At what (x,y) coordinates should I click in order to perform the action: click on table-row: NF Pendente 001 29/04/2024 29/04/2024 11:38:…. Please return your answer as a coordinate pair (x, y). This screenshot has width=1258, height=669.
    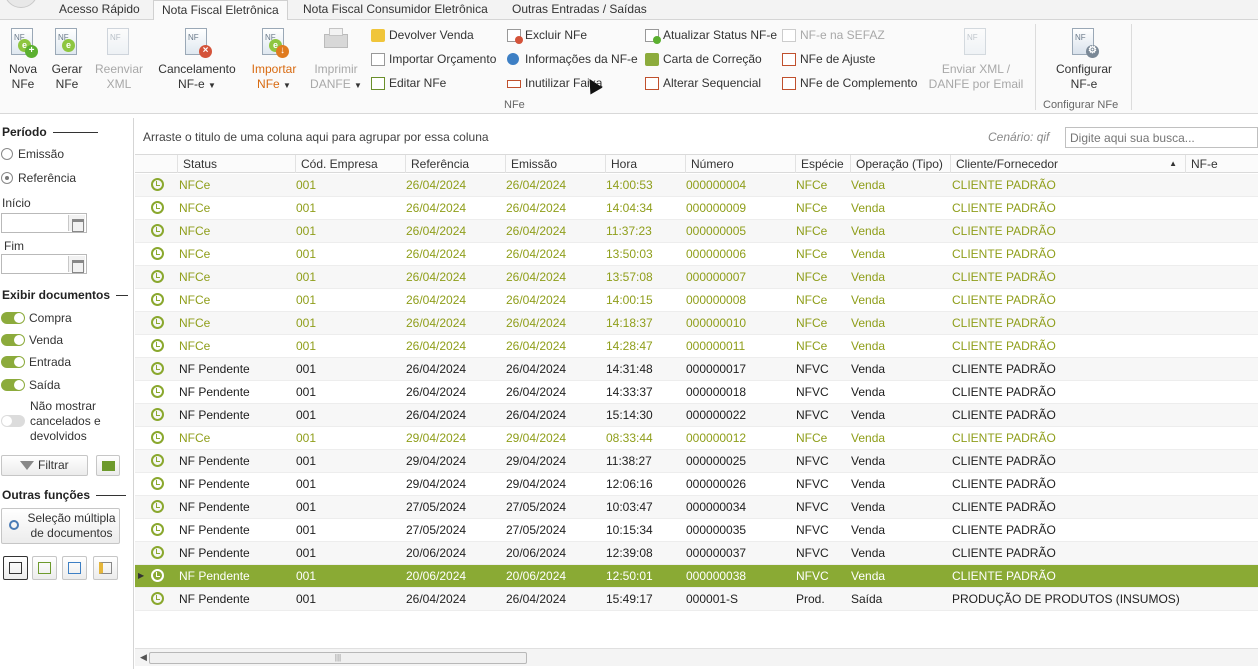
    Looking at the image, I should click on (696, 461).